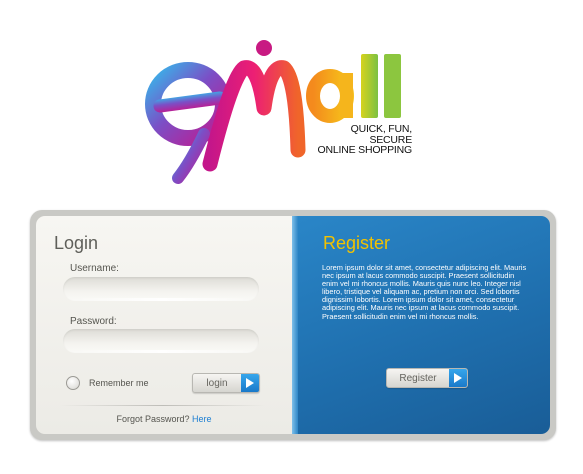 This screenshot has height=474, width=583. What do you see at coordinates (217, 383) in the screenshot?
I see `login-button-label: login` at bounding box center [217, 383].